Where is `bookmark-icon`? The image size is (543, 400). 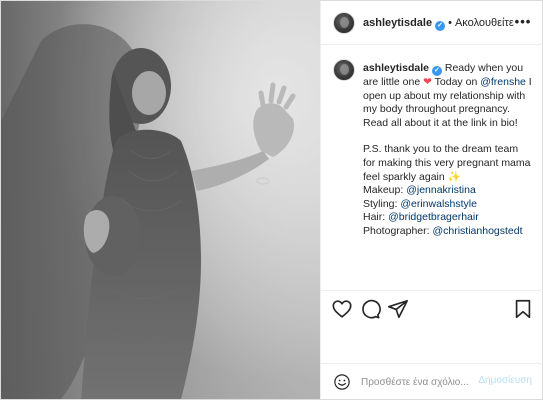 bookmark-icon is located at coordinates (523, 309).